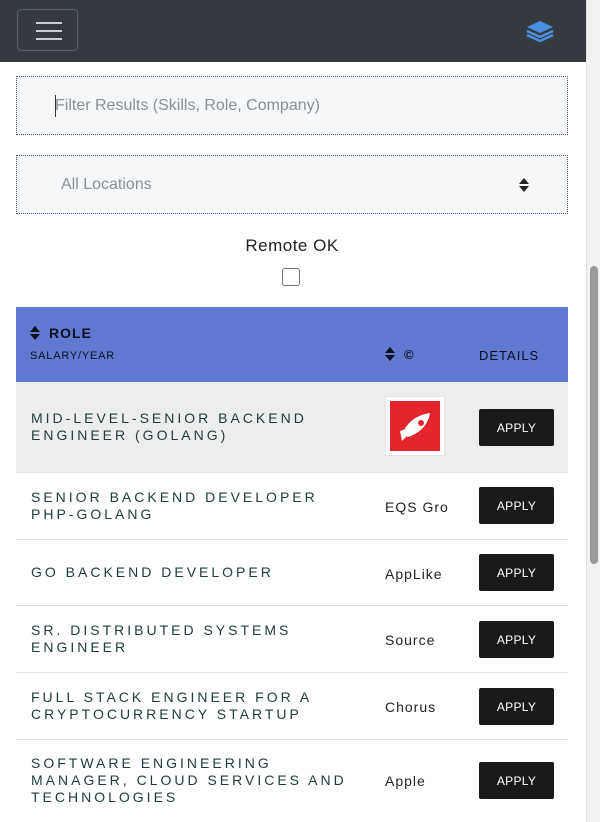  I want to click on column-header-details: DETAILS, so click(509, 355).